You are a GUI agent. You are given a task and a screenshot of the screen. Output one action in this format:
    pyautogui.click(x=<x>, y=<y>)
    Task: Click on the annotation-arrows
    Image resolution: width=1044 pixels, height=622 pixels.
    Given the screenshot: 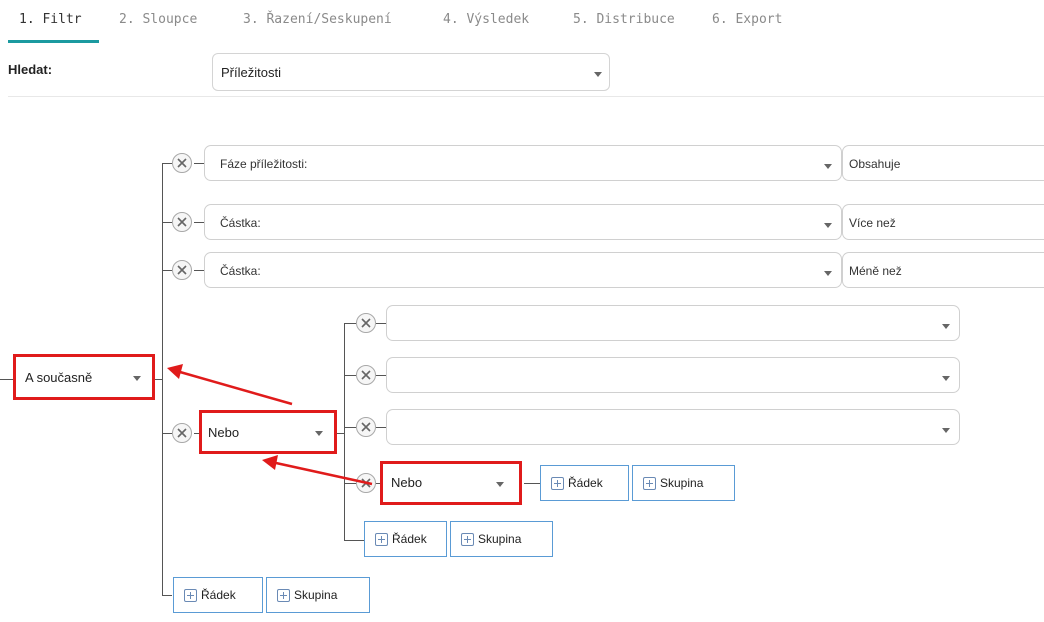 What is the action you would take?
    pyautogui.click(x=270, y=425)
    